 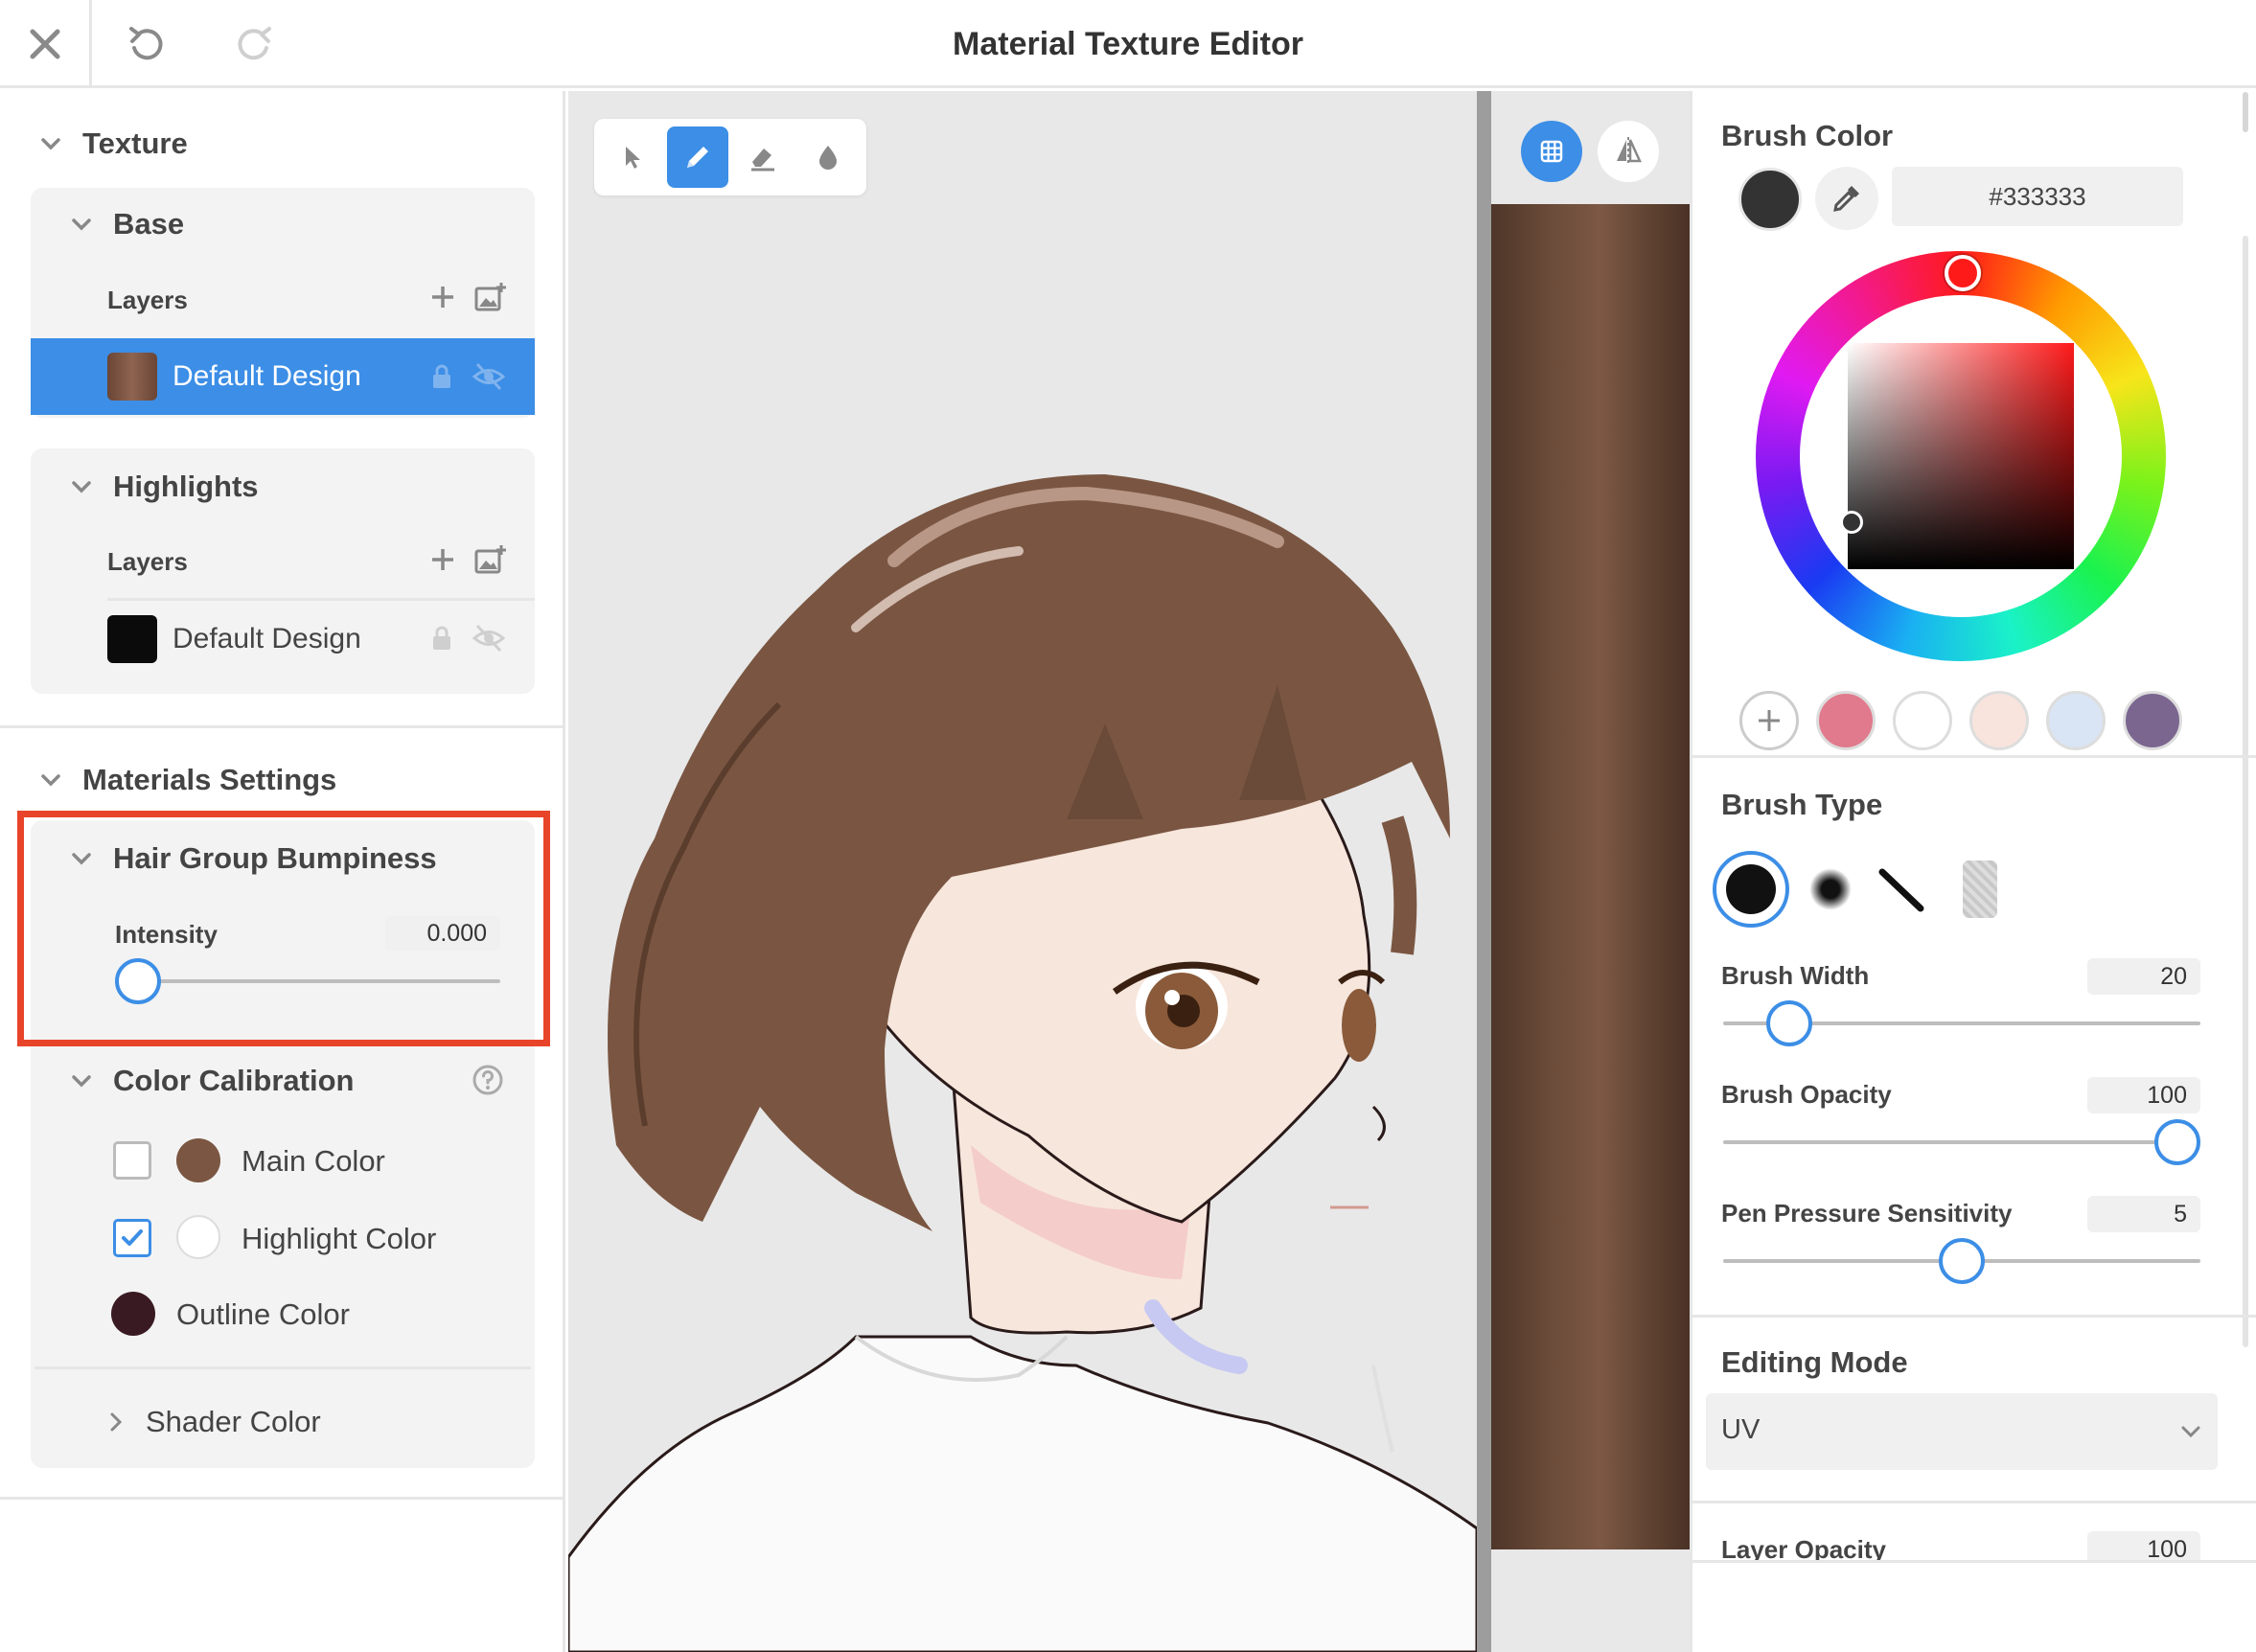 I want to click on fill-drop-icon, so click(x=828, y=158).